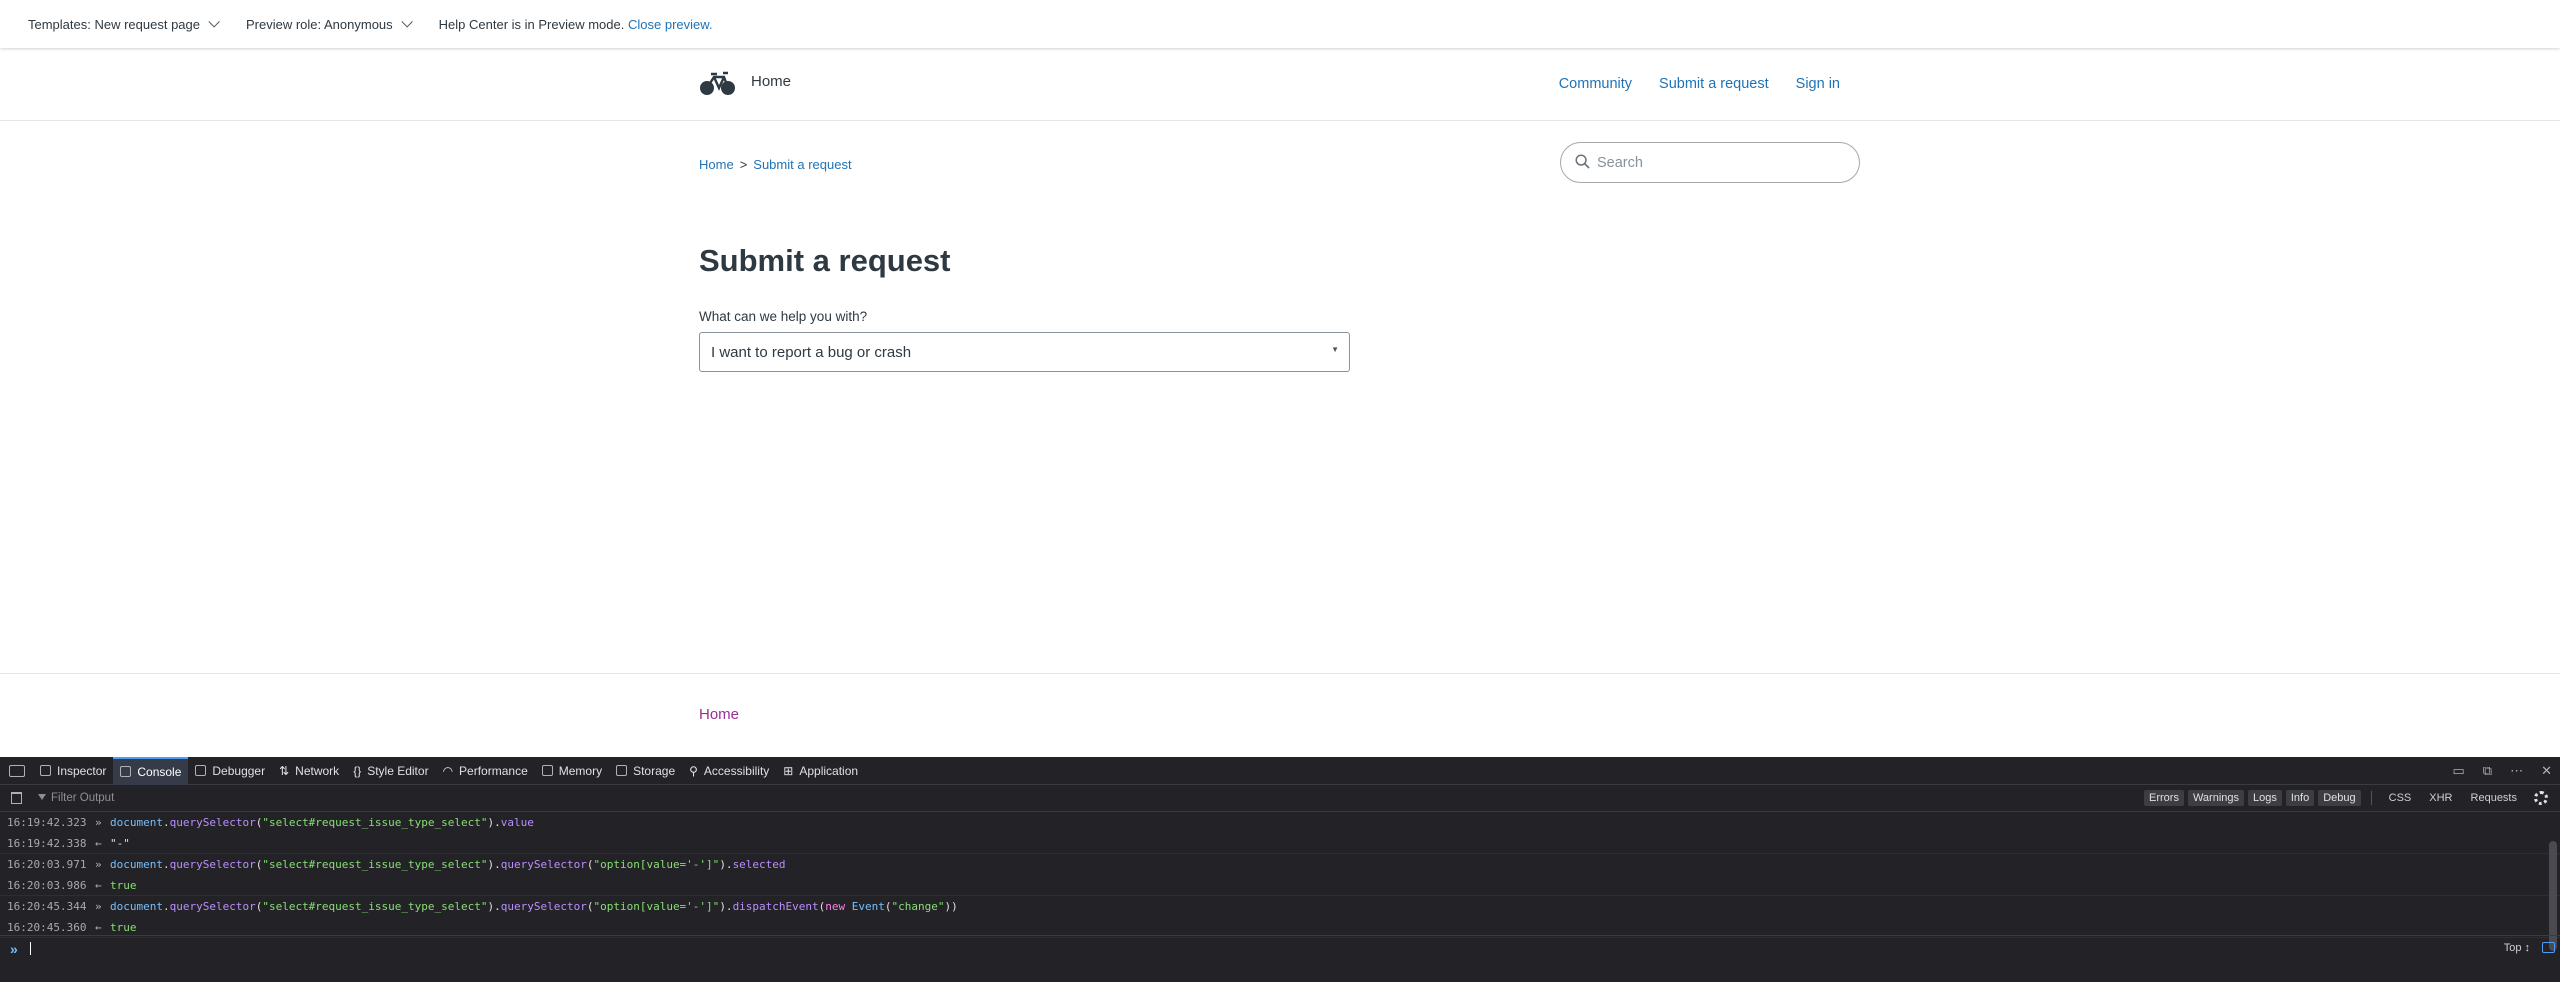 The height and width of the screenshot is (982, 2560). What do you see at coordinates (398, 770) in the screenshot?
I see `tab-label: Style Editor` at bounding box center [398, 770].